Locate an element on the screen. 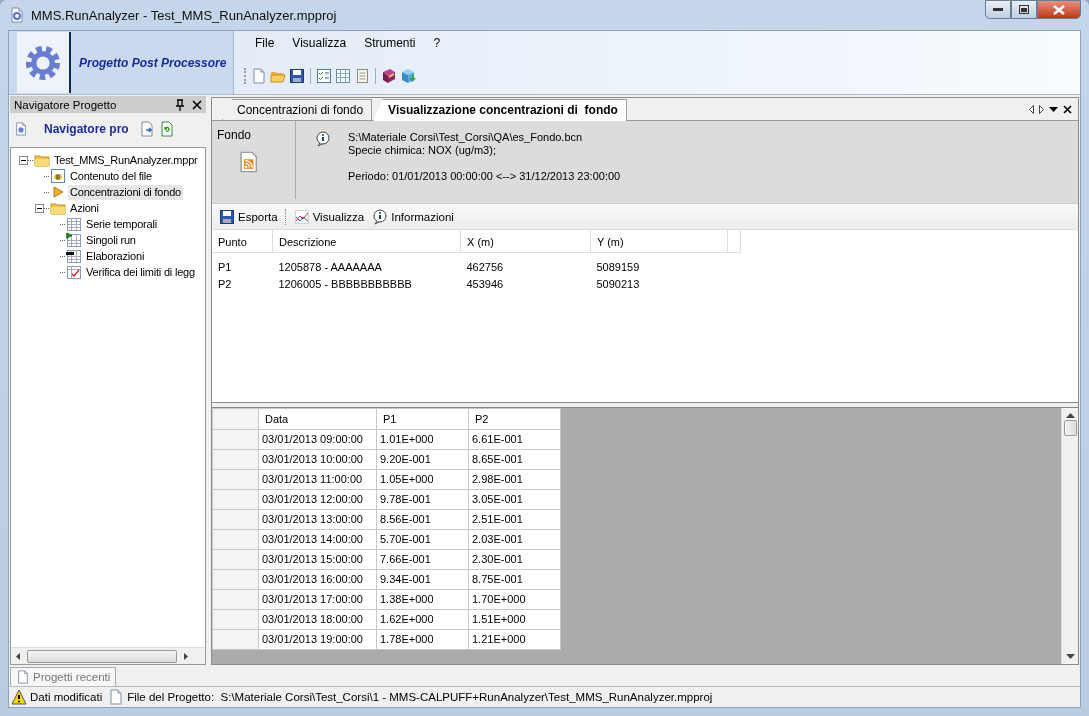 The image size is (1089, 716). column-header: Punto is located at coordinates (242, 241).